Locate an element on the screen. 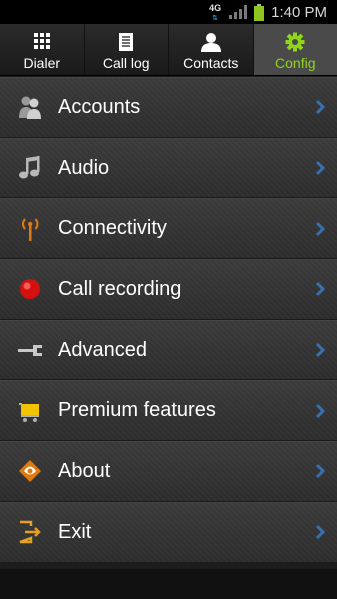 The width and height of the screenshot is (337, 599). tab-config: Config is located at coordinates (295, 49).